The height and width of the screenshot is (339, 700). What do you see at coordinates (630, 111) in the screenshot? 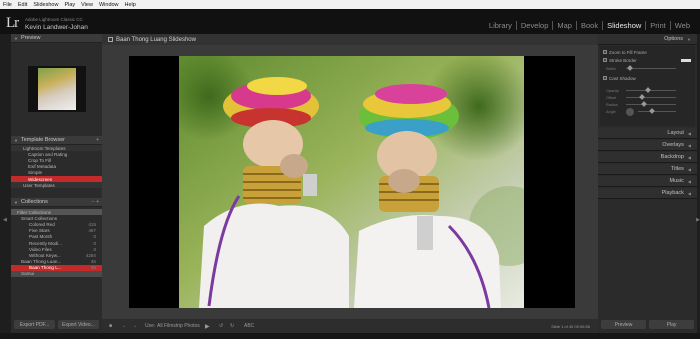
I see `angle-dial-icon` at bounding box center [630, 111].